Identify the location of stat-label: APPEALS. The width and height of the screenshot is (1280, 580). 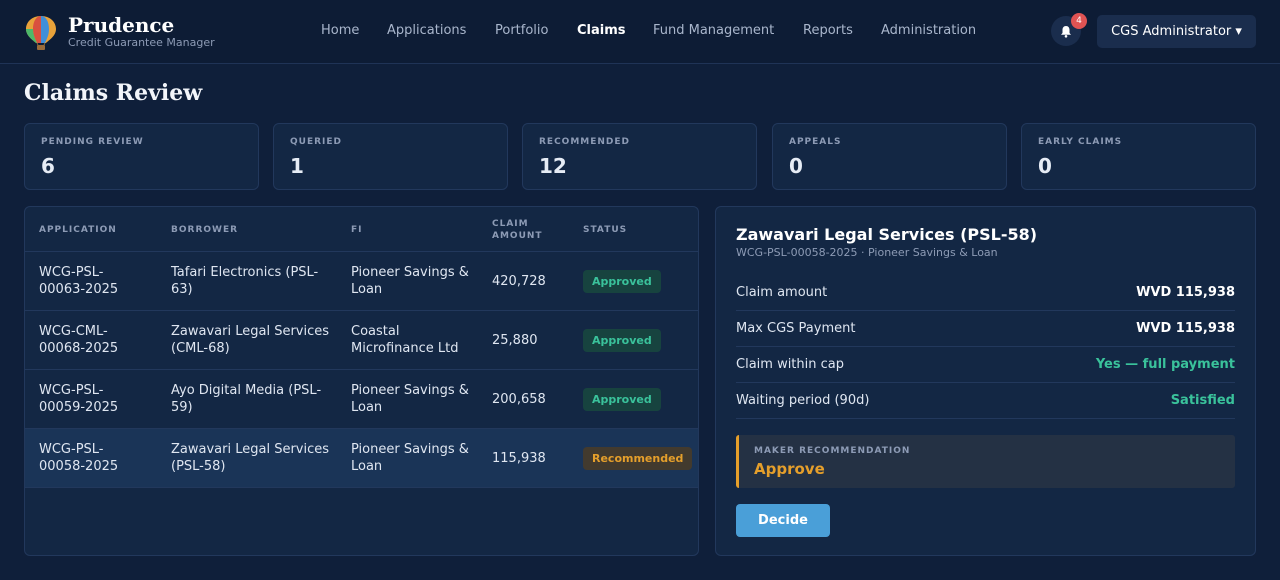
(815, 142).